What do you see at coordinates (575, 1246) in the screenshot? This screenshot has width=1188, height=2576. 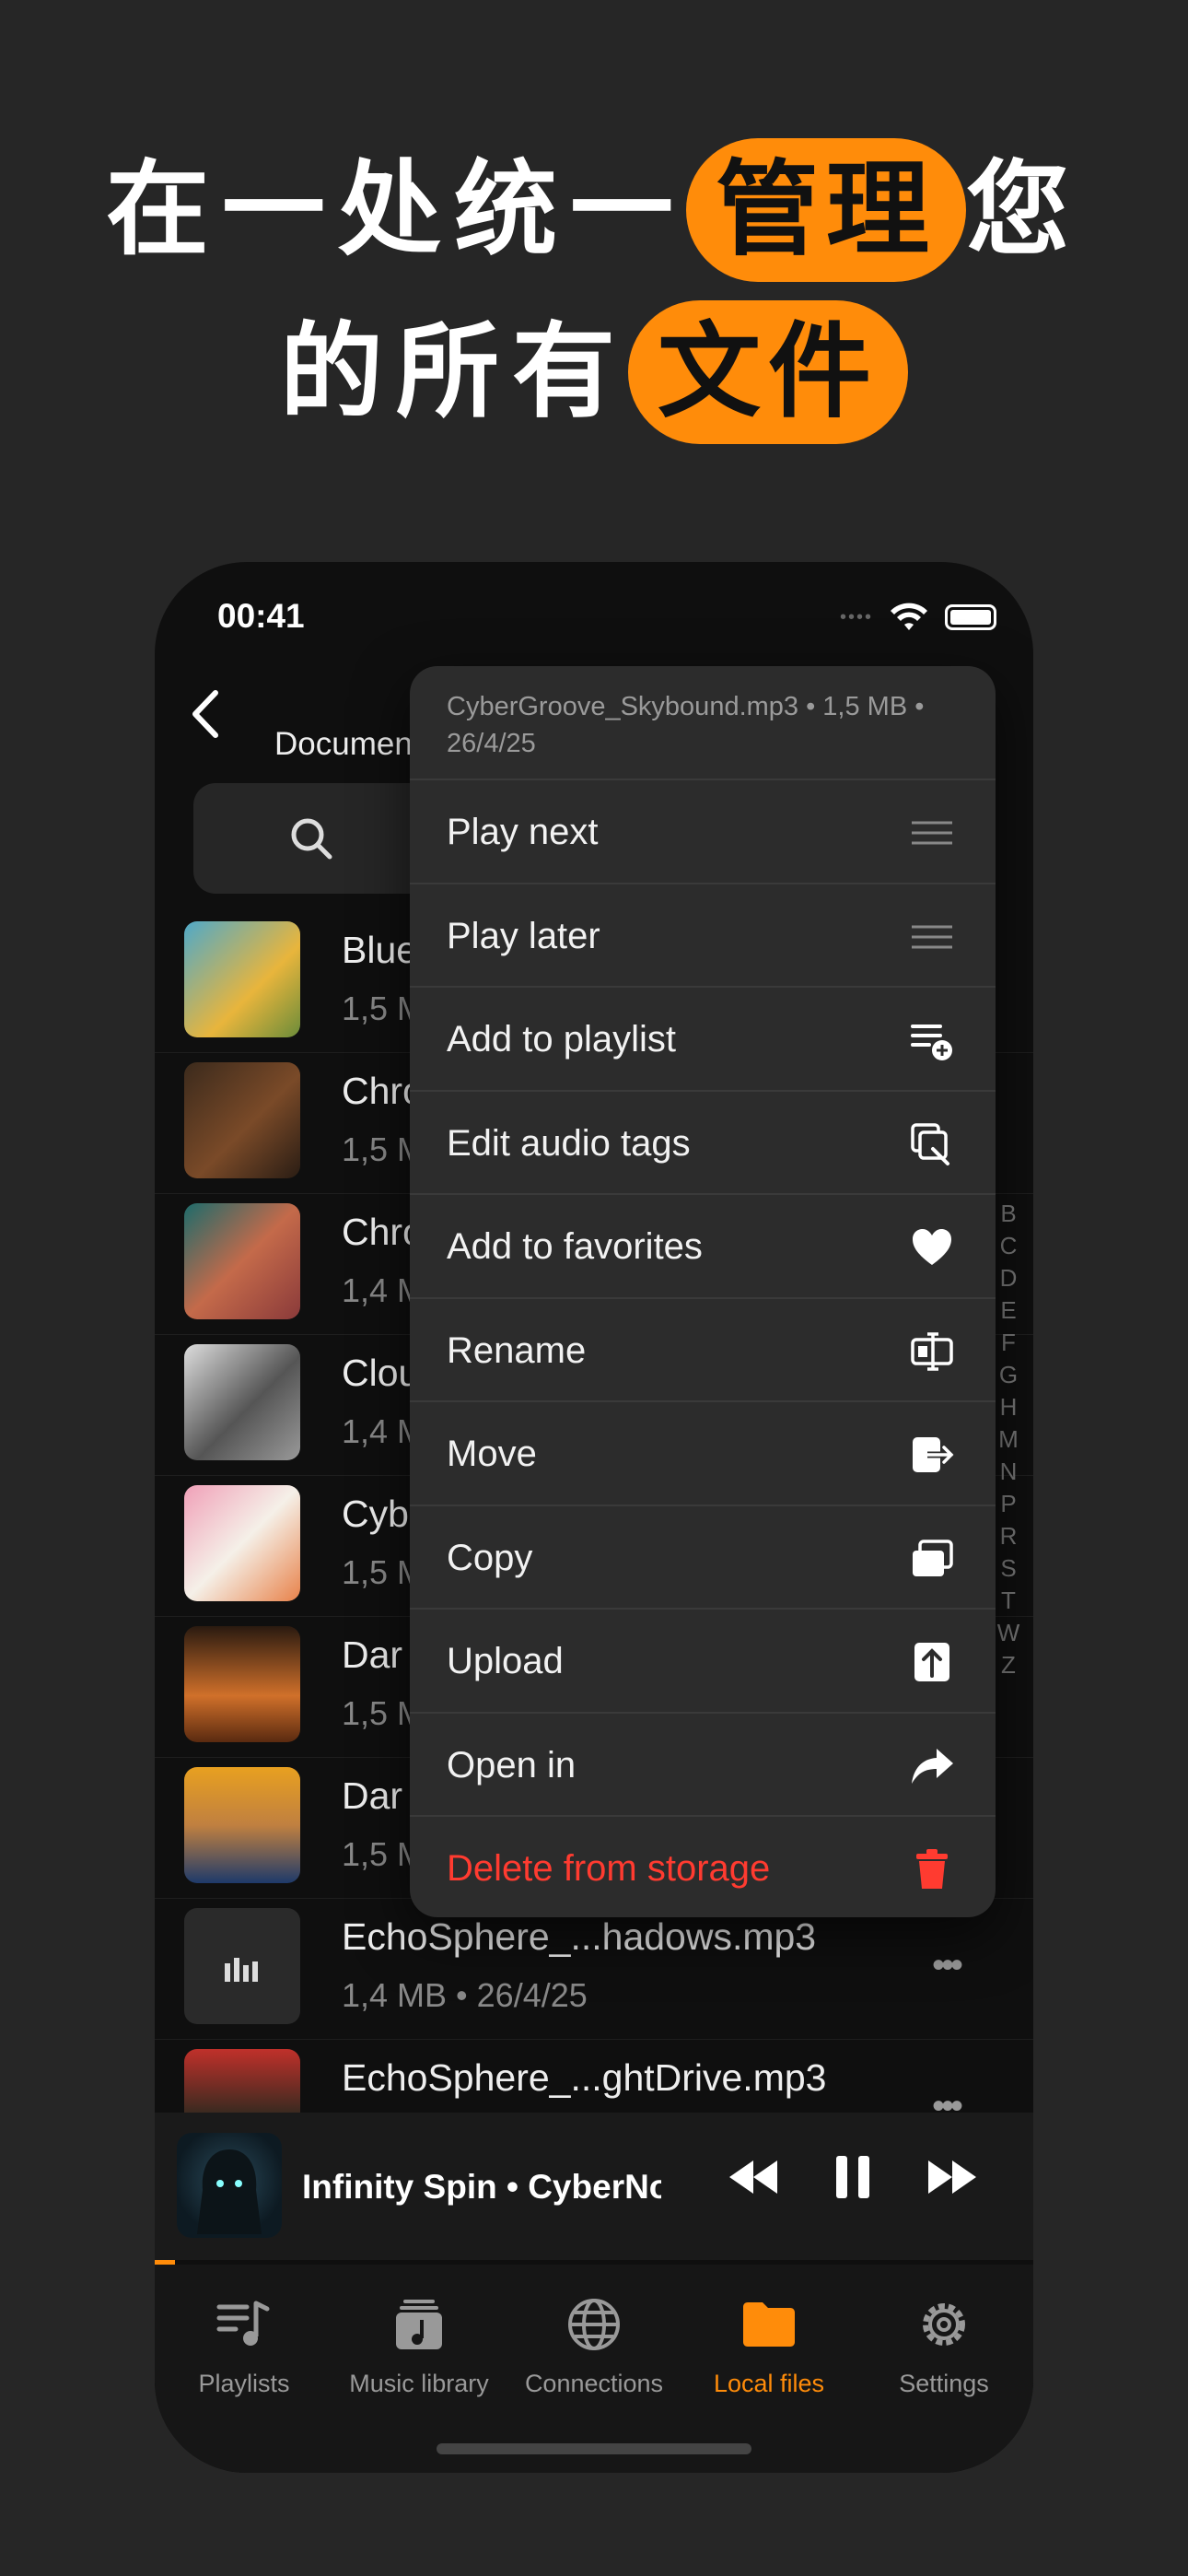 I see `menu-item-label: Add to favorites` at bounding box center [575, 1246].